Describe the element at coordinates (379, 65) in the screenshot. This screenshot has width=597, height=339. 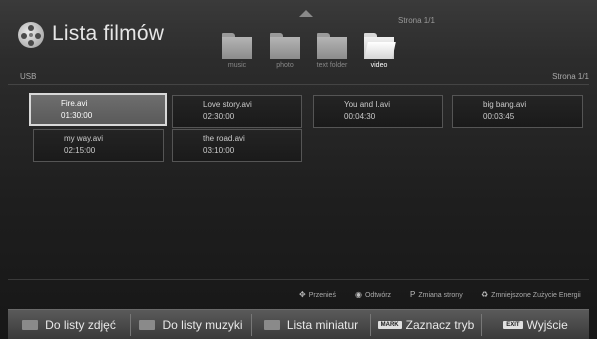
I see `folder-label-video: video` at that location.